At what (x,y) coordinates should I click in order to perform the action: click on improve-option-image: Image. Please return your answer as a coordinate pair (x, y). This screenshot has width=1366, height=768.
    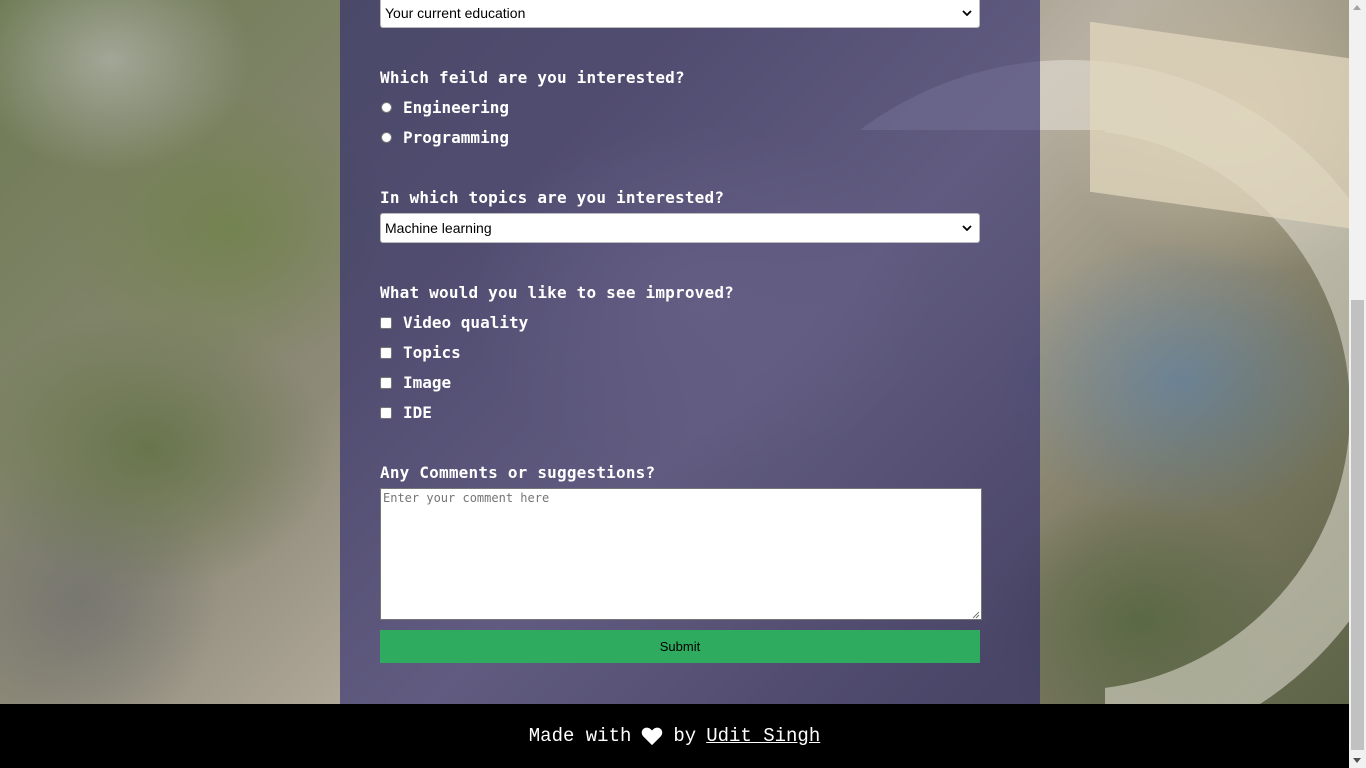
    Looking at the image, I should click on (415, 382).